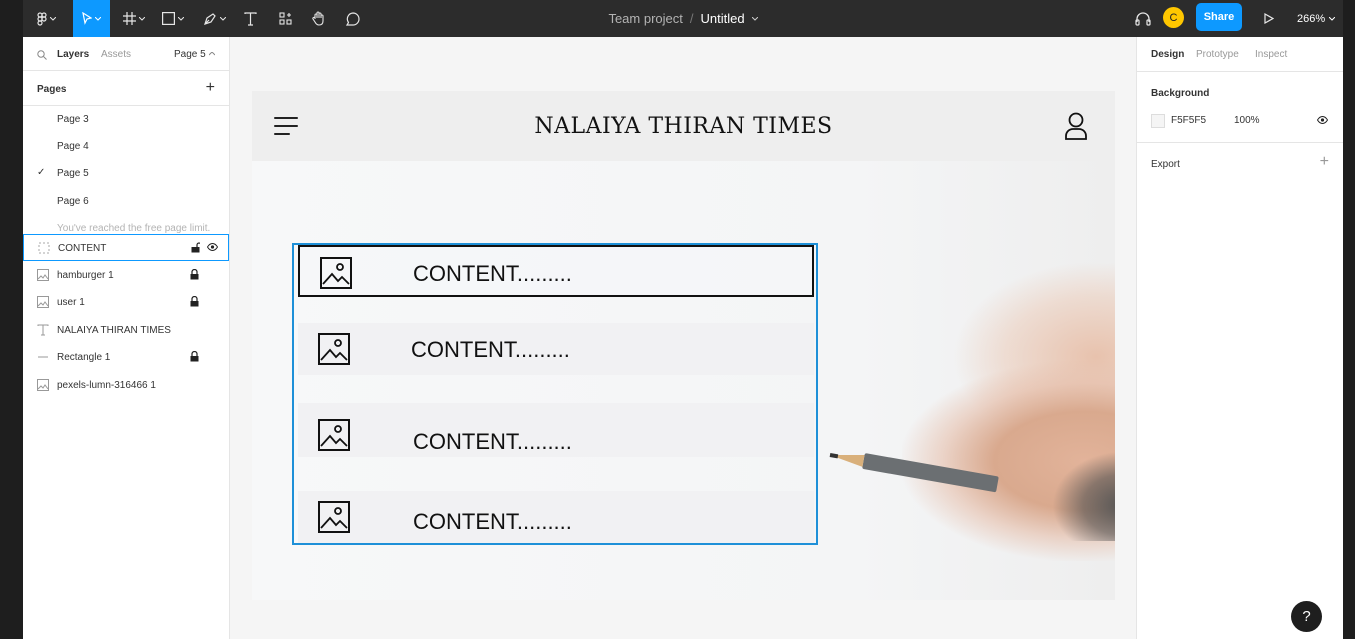 The width and height of the screenshot is (1355, 639). What do you see at coordinates (114, 330) in the screenshot?
I see `layer-label: NALAIYA THIRAN TIMES` at bounding box center [114, 330].